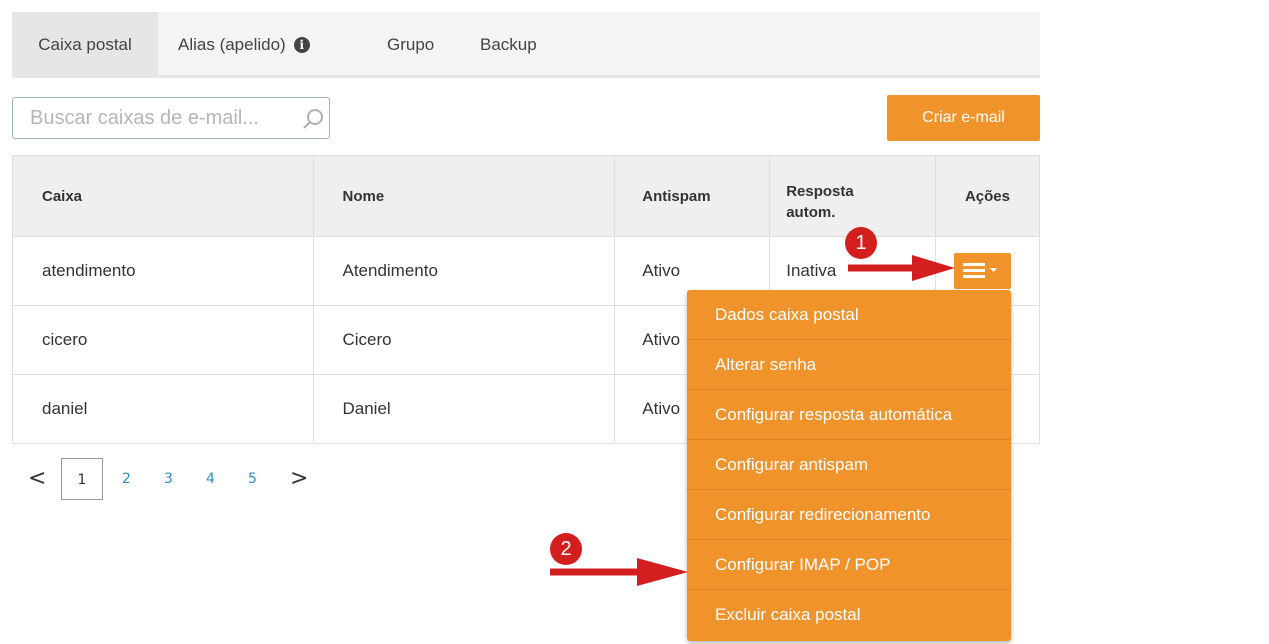  I want to click on column-header-nome: Nome, so click(464, 196).